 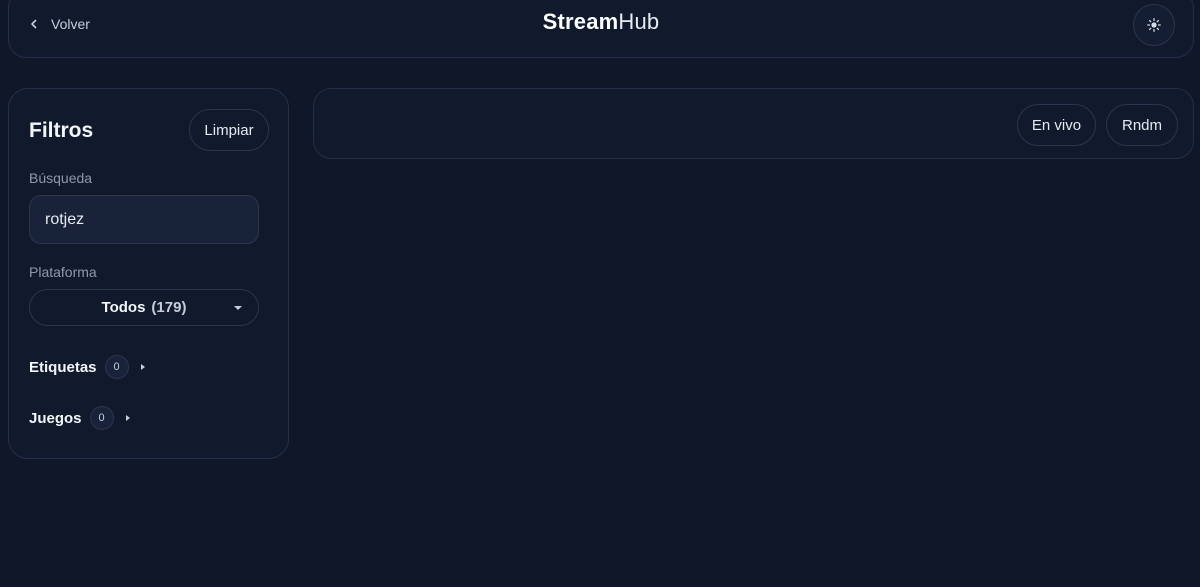 I want to click on games-filter-toggle: Juegos 0, so click(x=79, y=418).